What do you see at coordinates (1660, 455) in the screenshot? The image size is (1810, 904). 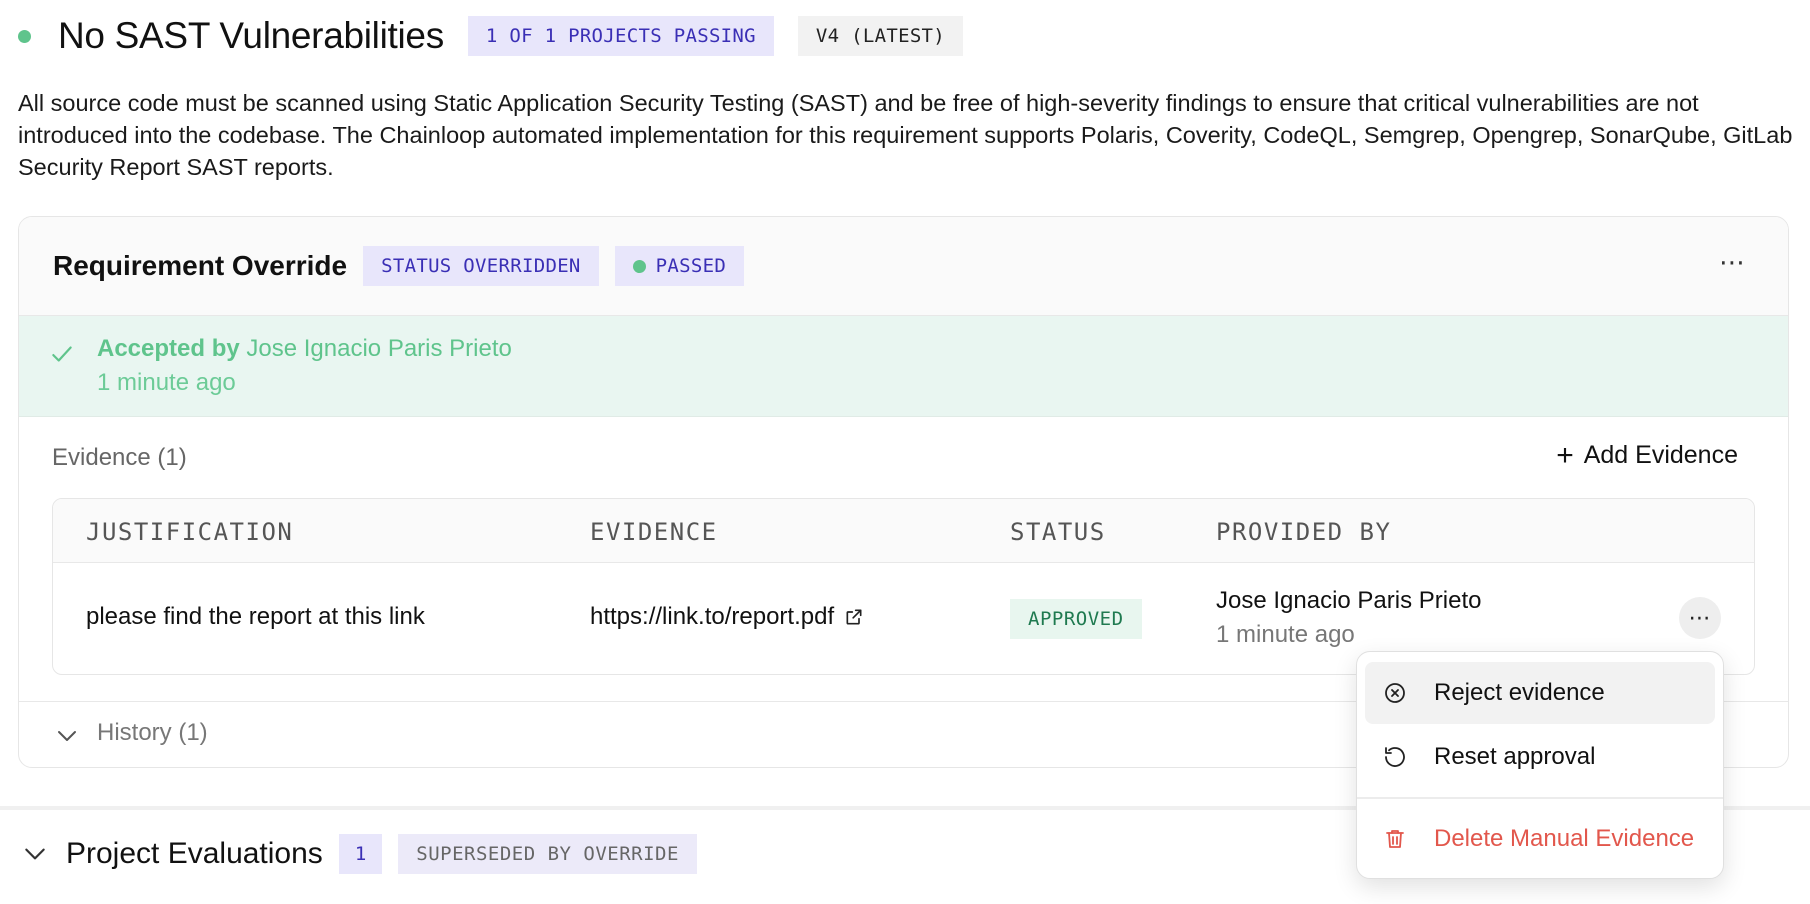 I see `add-evidence-label: Add Evidence` at bounding box center [1660, 455].